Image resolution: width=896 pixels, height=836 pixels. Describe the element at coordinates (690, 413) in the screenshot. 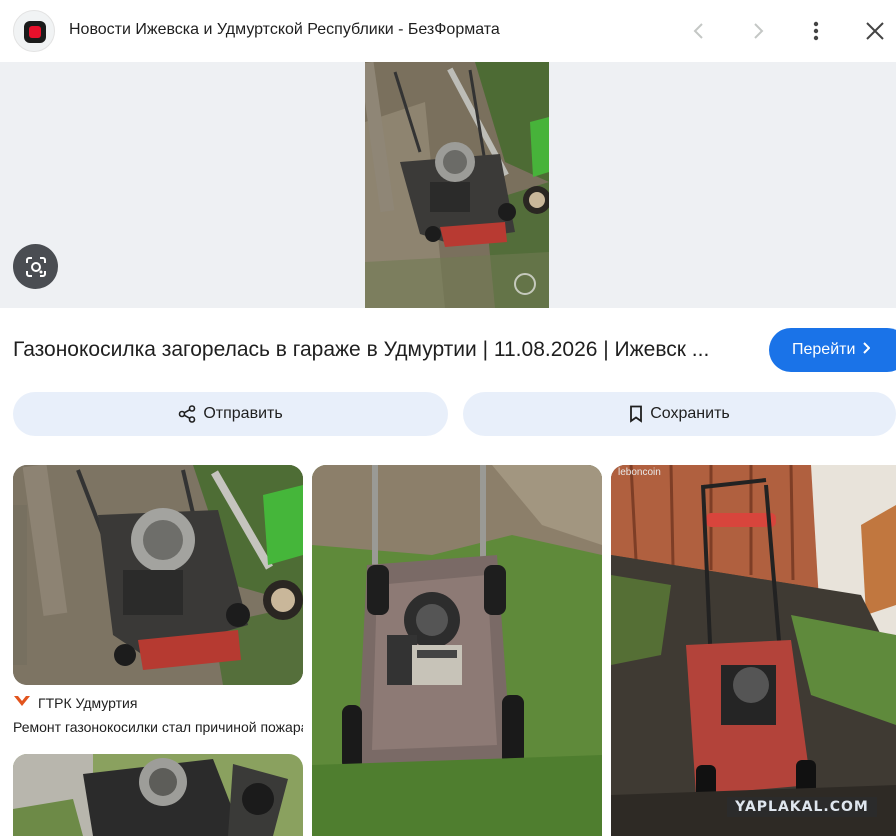

I see `save-button-label: Сохранить` at that location.